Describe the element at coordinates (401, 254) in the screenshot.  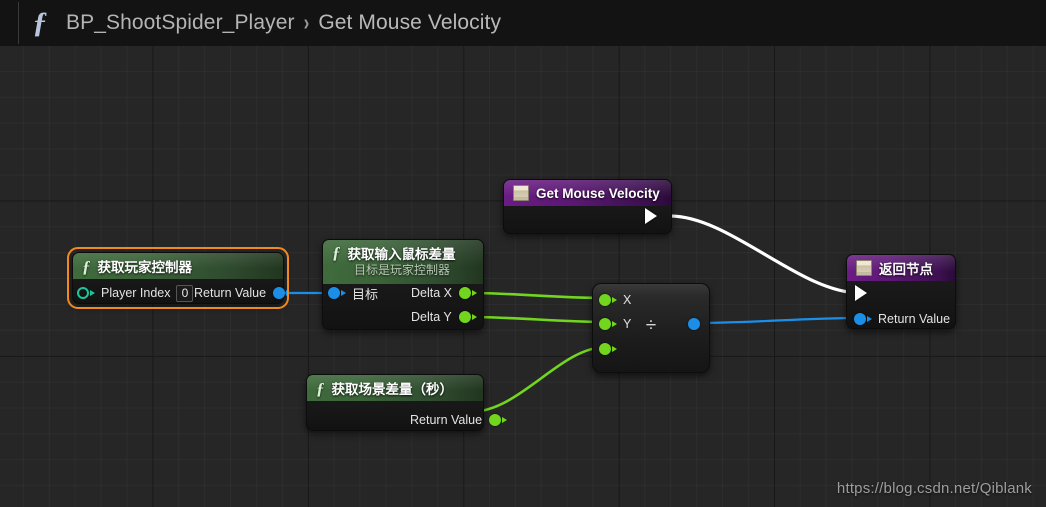
I see `node-title: 获取输入鼠标差量` at that location.